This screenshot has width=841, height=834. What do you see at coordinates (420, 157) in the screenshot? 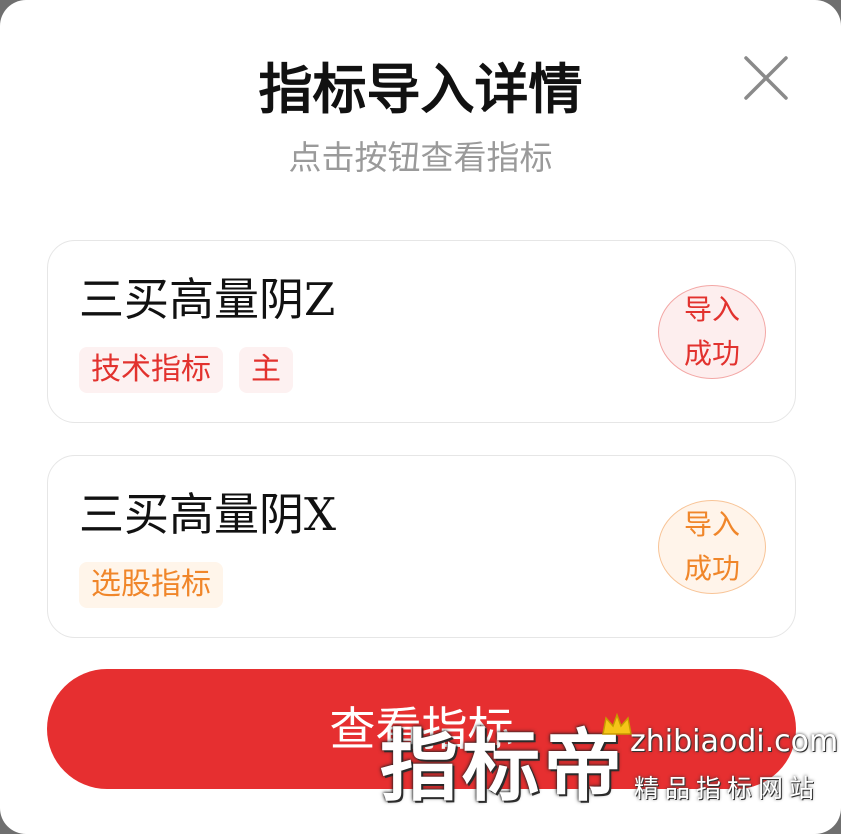
I see `dialog-subtitle: 点击按钮查看指标` at bounding box center [420, 157].